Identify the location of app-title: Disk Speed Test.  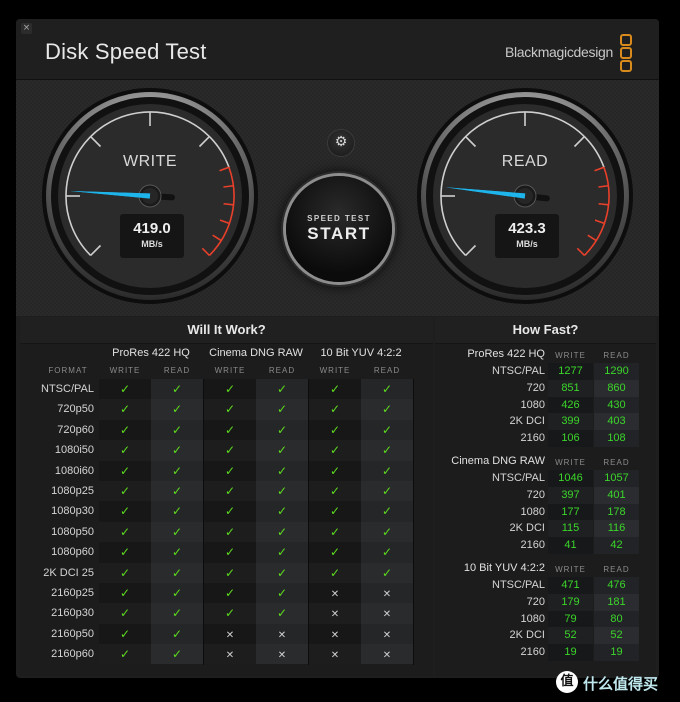
(126, 51).